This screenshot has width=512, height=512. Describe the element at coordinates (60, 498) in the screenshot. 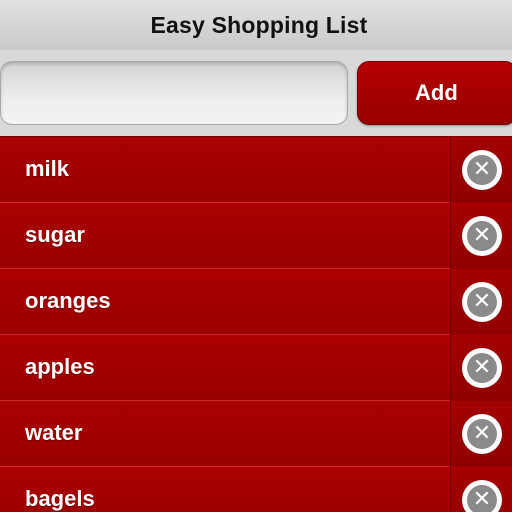

I see `item-label: bagels` at that location.